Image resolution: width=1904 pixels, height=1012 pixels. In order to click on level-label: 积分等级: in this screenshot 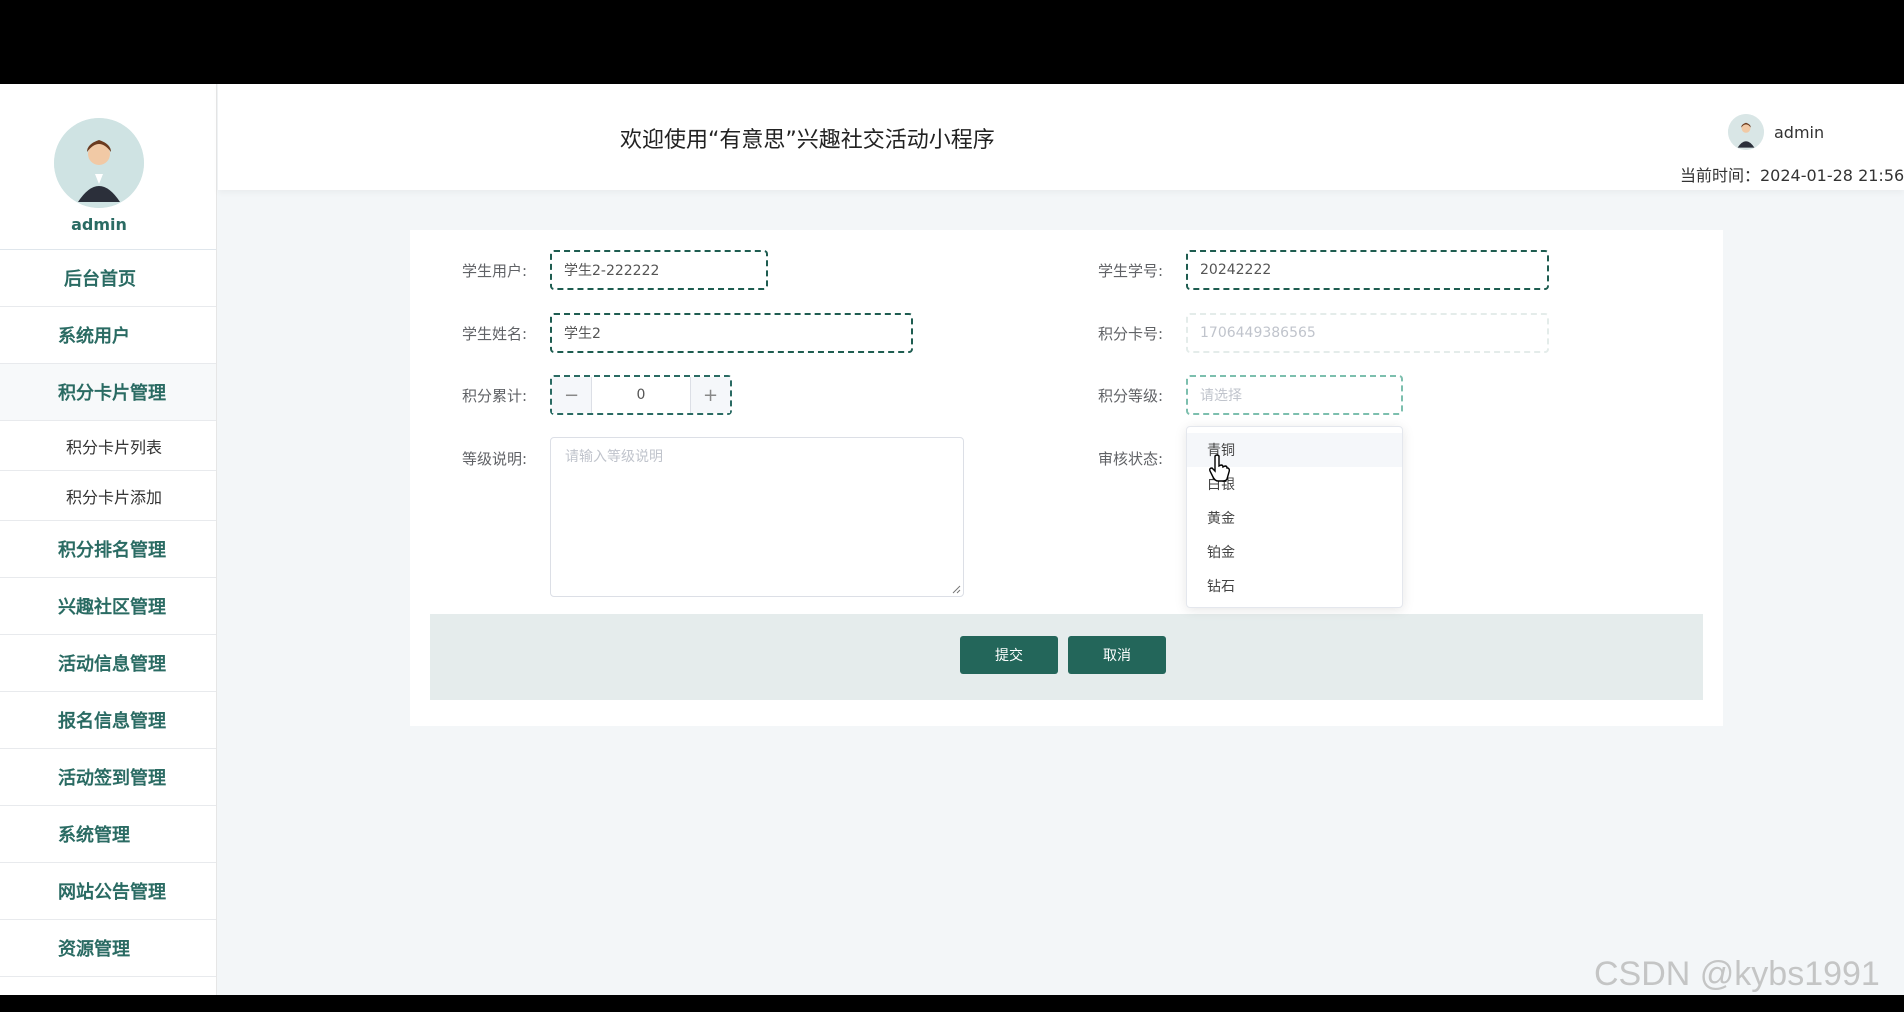, I will do `click(1131, 396)`.